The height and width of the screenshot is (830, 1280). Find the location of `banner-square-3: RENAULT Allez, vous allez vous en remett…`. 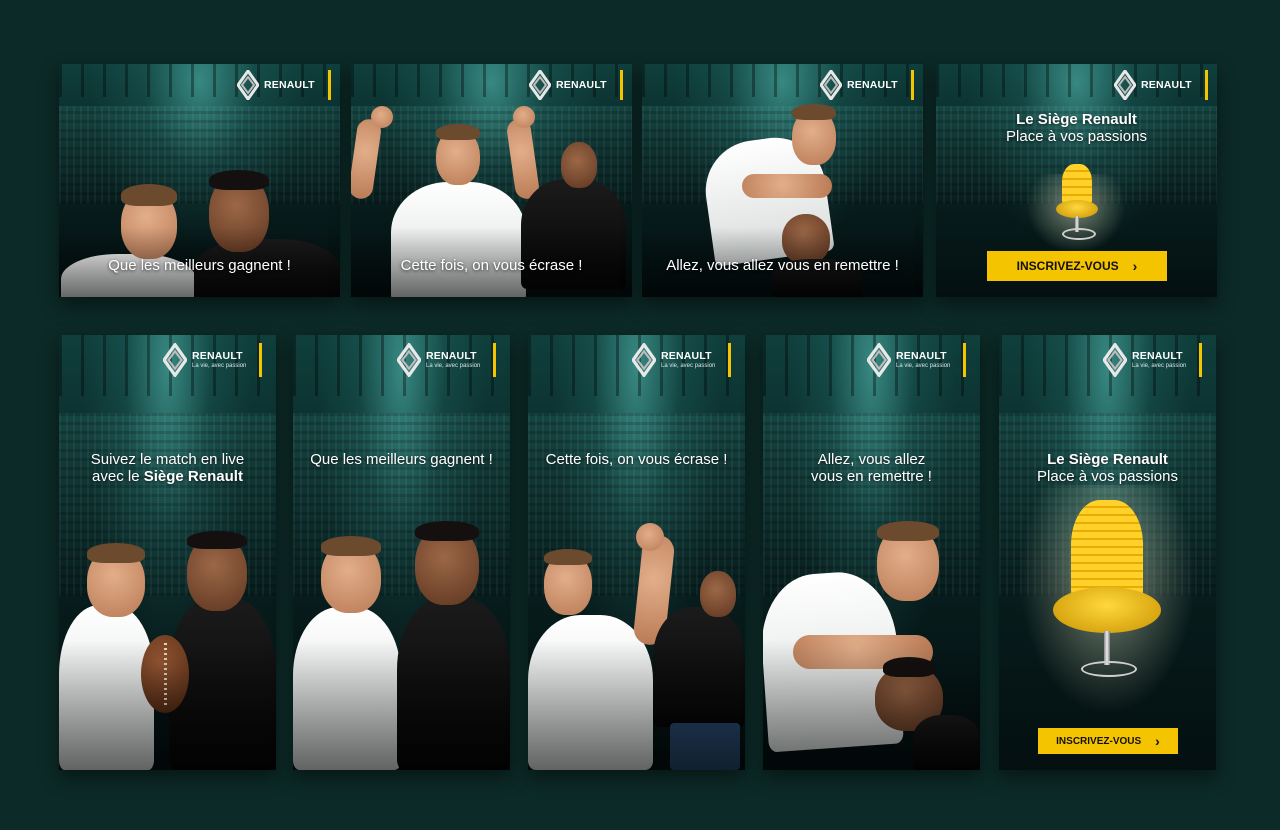

banner-square-3: RENAULT Allez, vous allez vous en remett… is located at coordinates (782, 180).